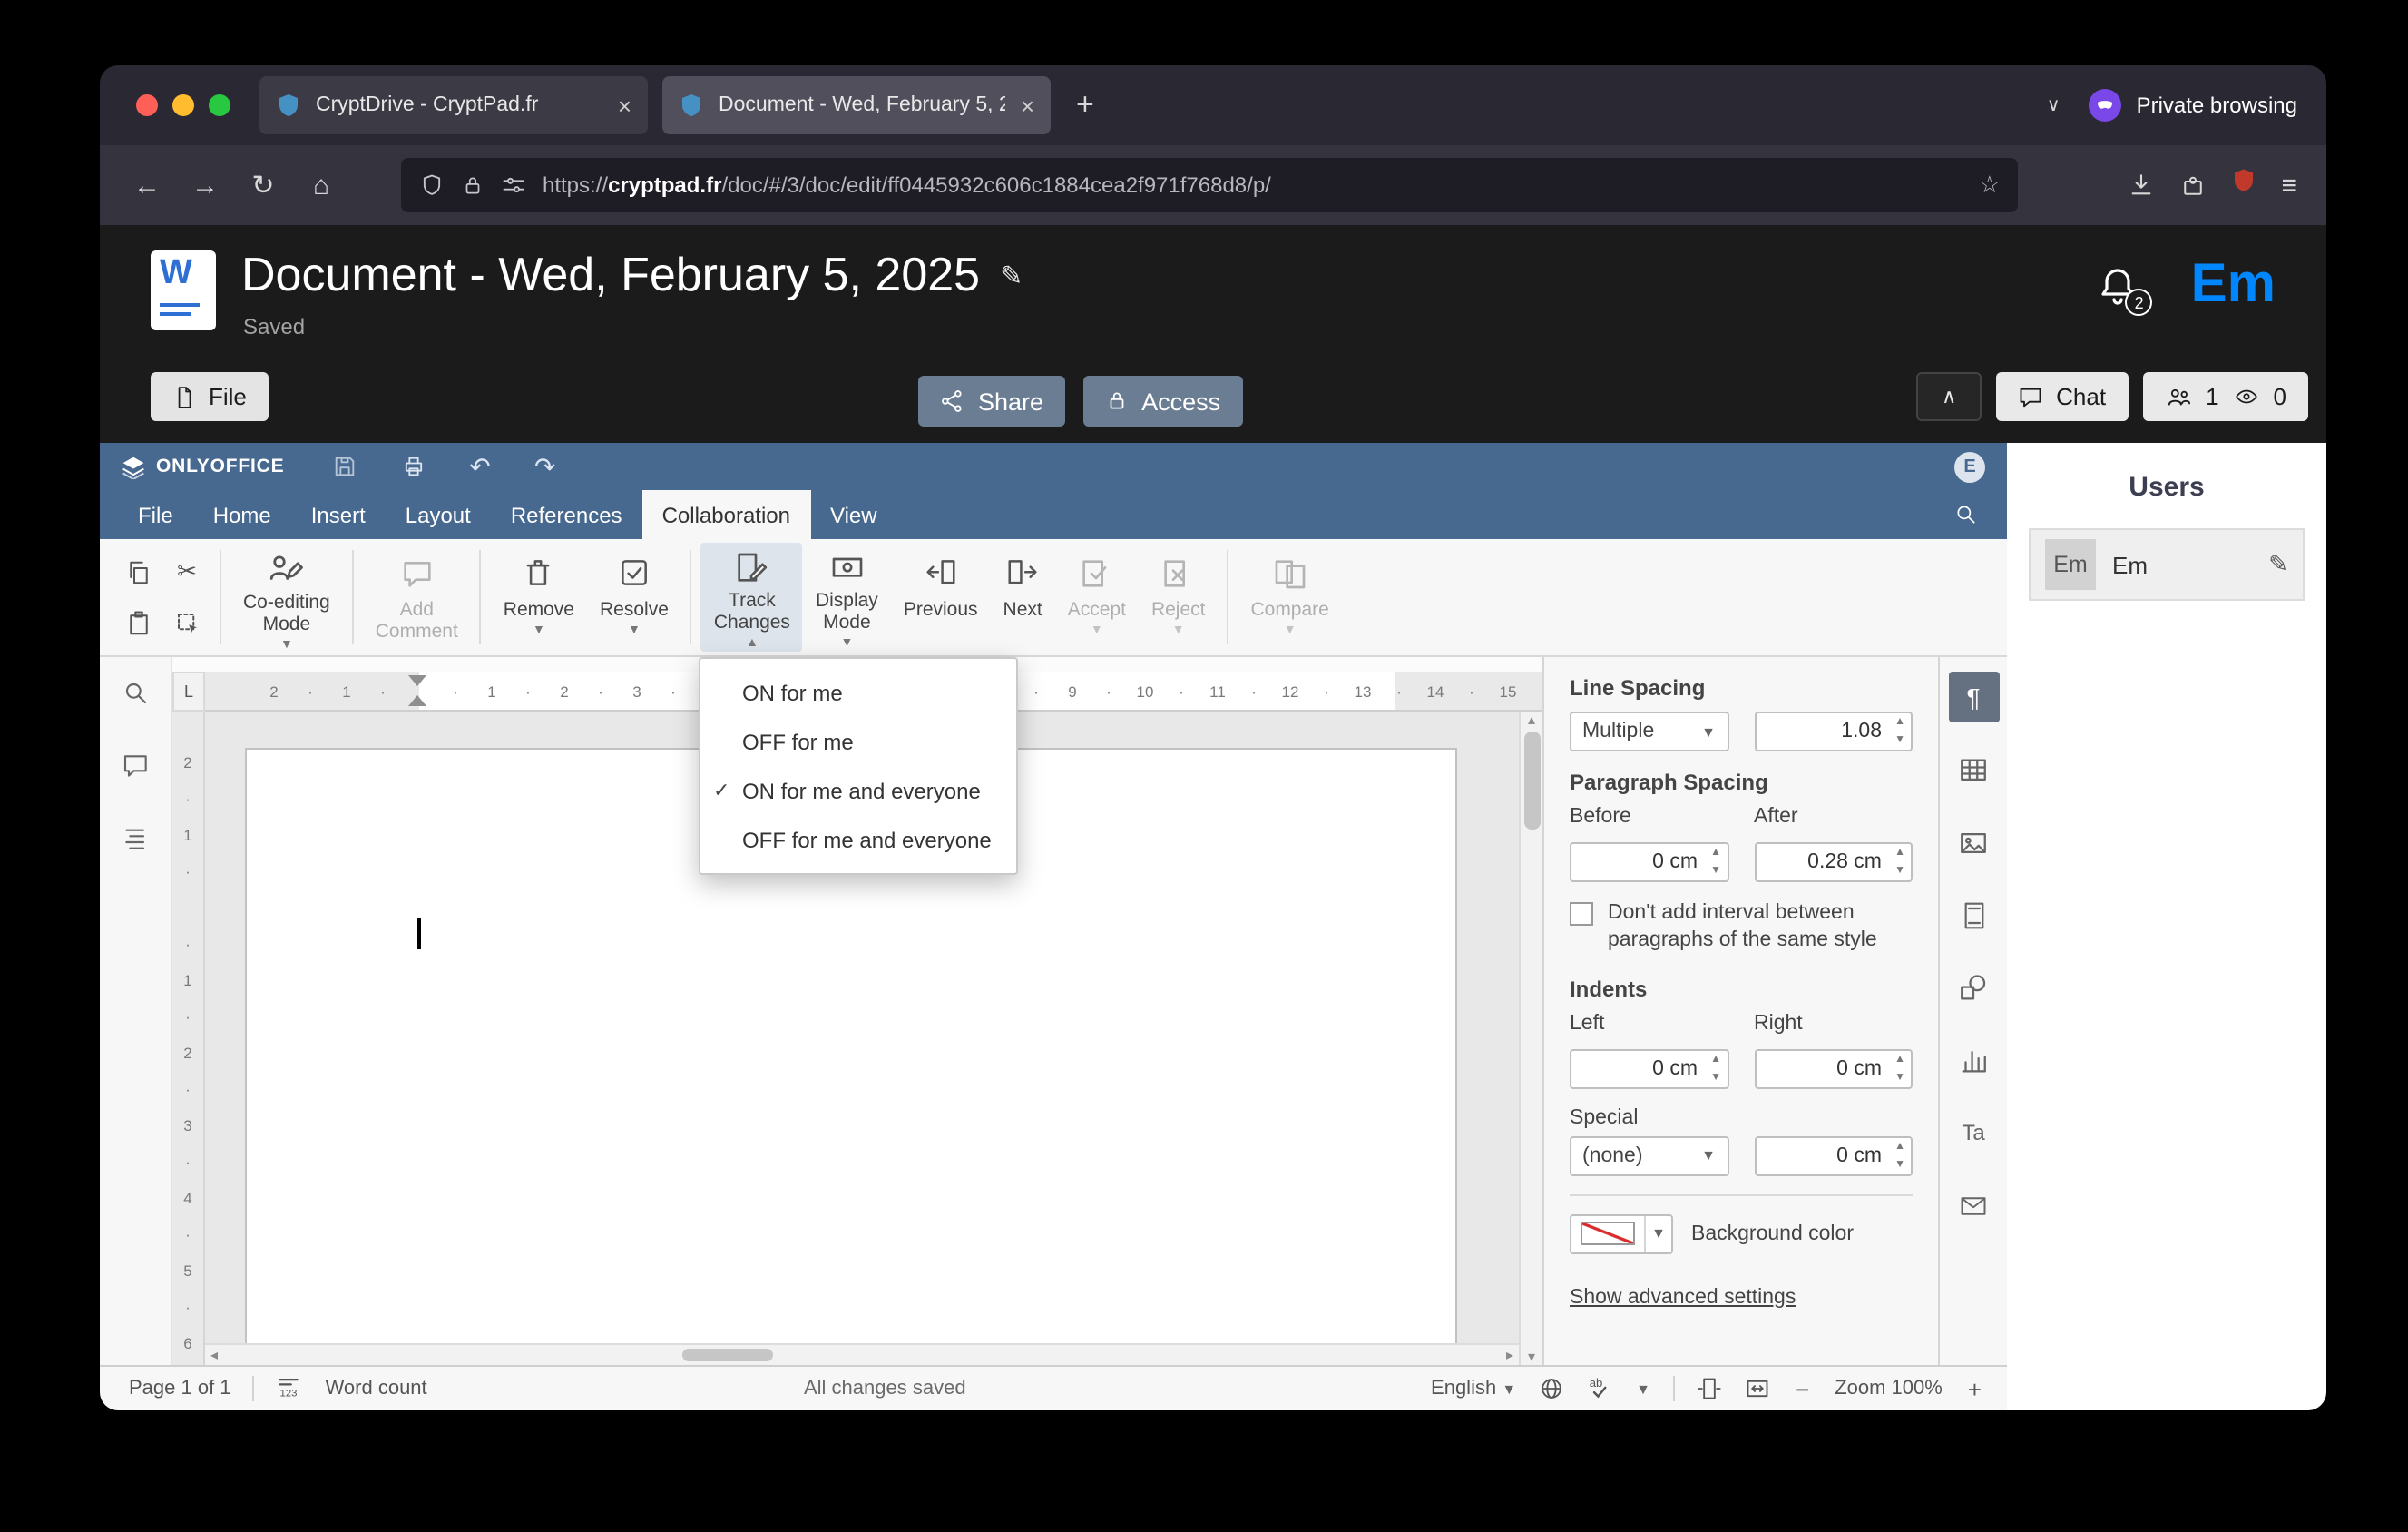  I want to click on track-changes-menu-item: ✓ ON for me and everyone, so click(858, 790).